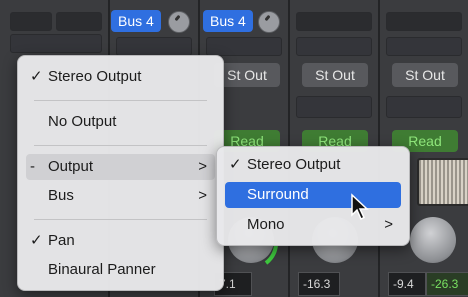 This screenshot has width=468, height=297. I want to click on output-submenu: ✓ Stereo Output Surround Mono >, so click(313, 196).